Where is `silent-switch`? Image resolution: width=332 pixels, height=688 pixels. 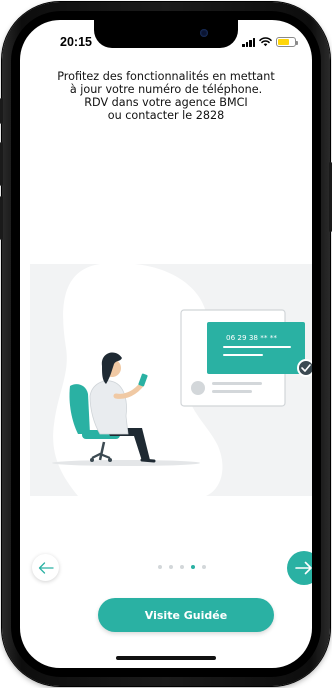
silent-switch is located at coordinates (1, 111).